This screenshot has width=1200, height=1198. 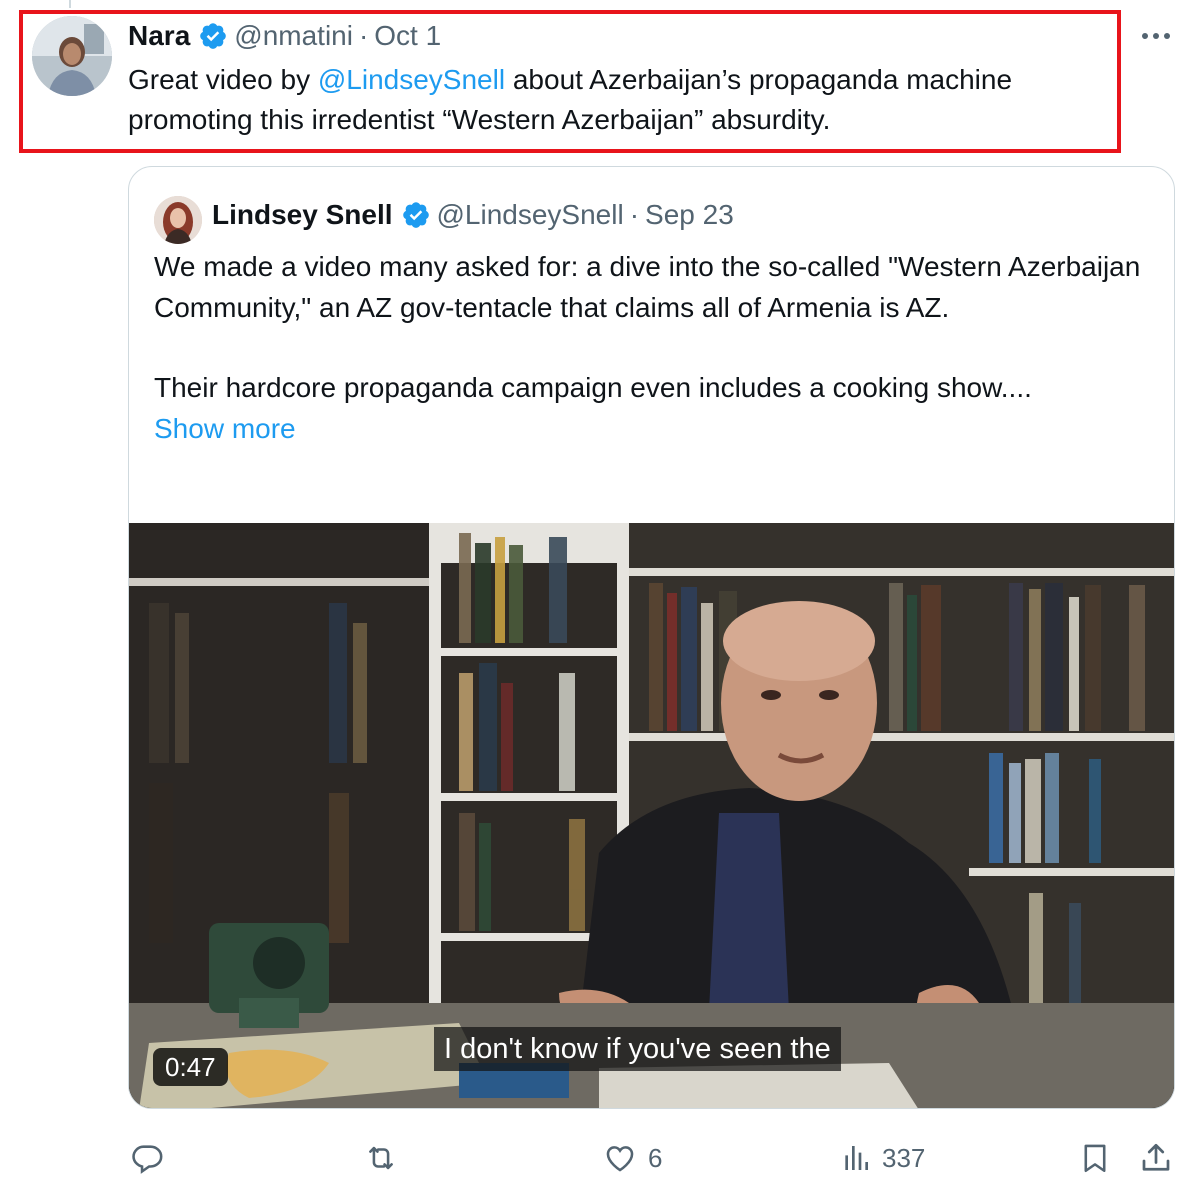 What do you see at coordinates (600, 1158) in the screenshot?
I see `action-bar: 6 337` at bounding box center [600, 1158].